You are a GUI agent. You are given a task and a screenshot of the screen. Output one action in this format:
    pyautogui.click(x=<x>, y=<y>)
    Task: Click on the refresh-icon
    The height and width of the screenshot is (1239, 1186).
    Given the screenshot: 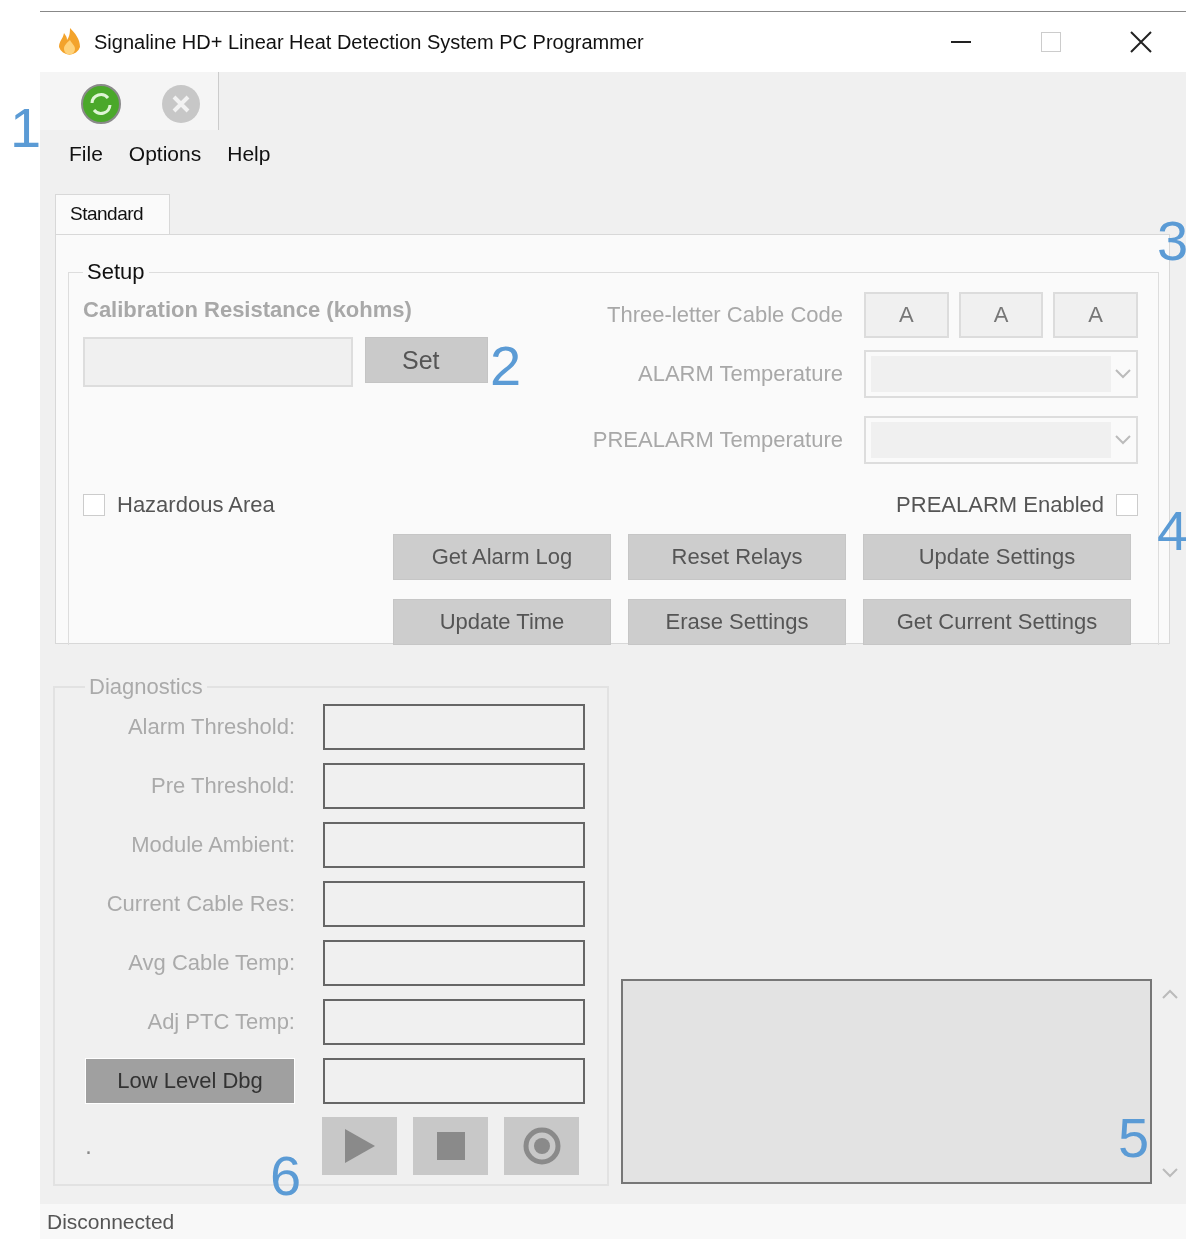 What is the action you would take?
    pyautogui.click(x=101, y=104)
    